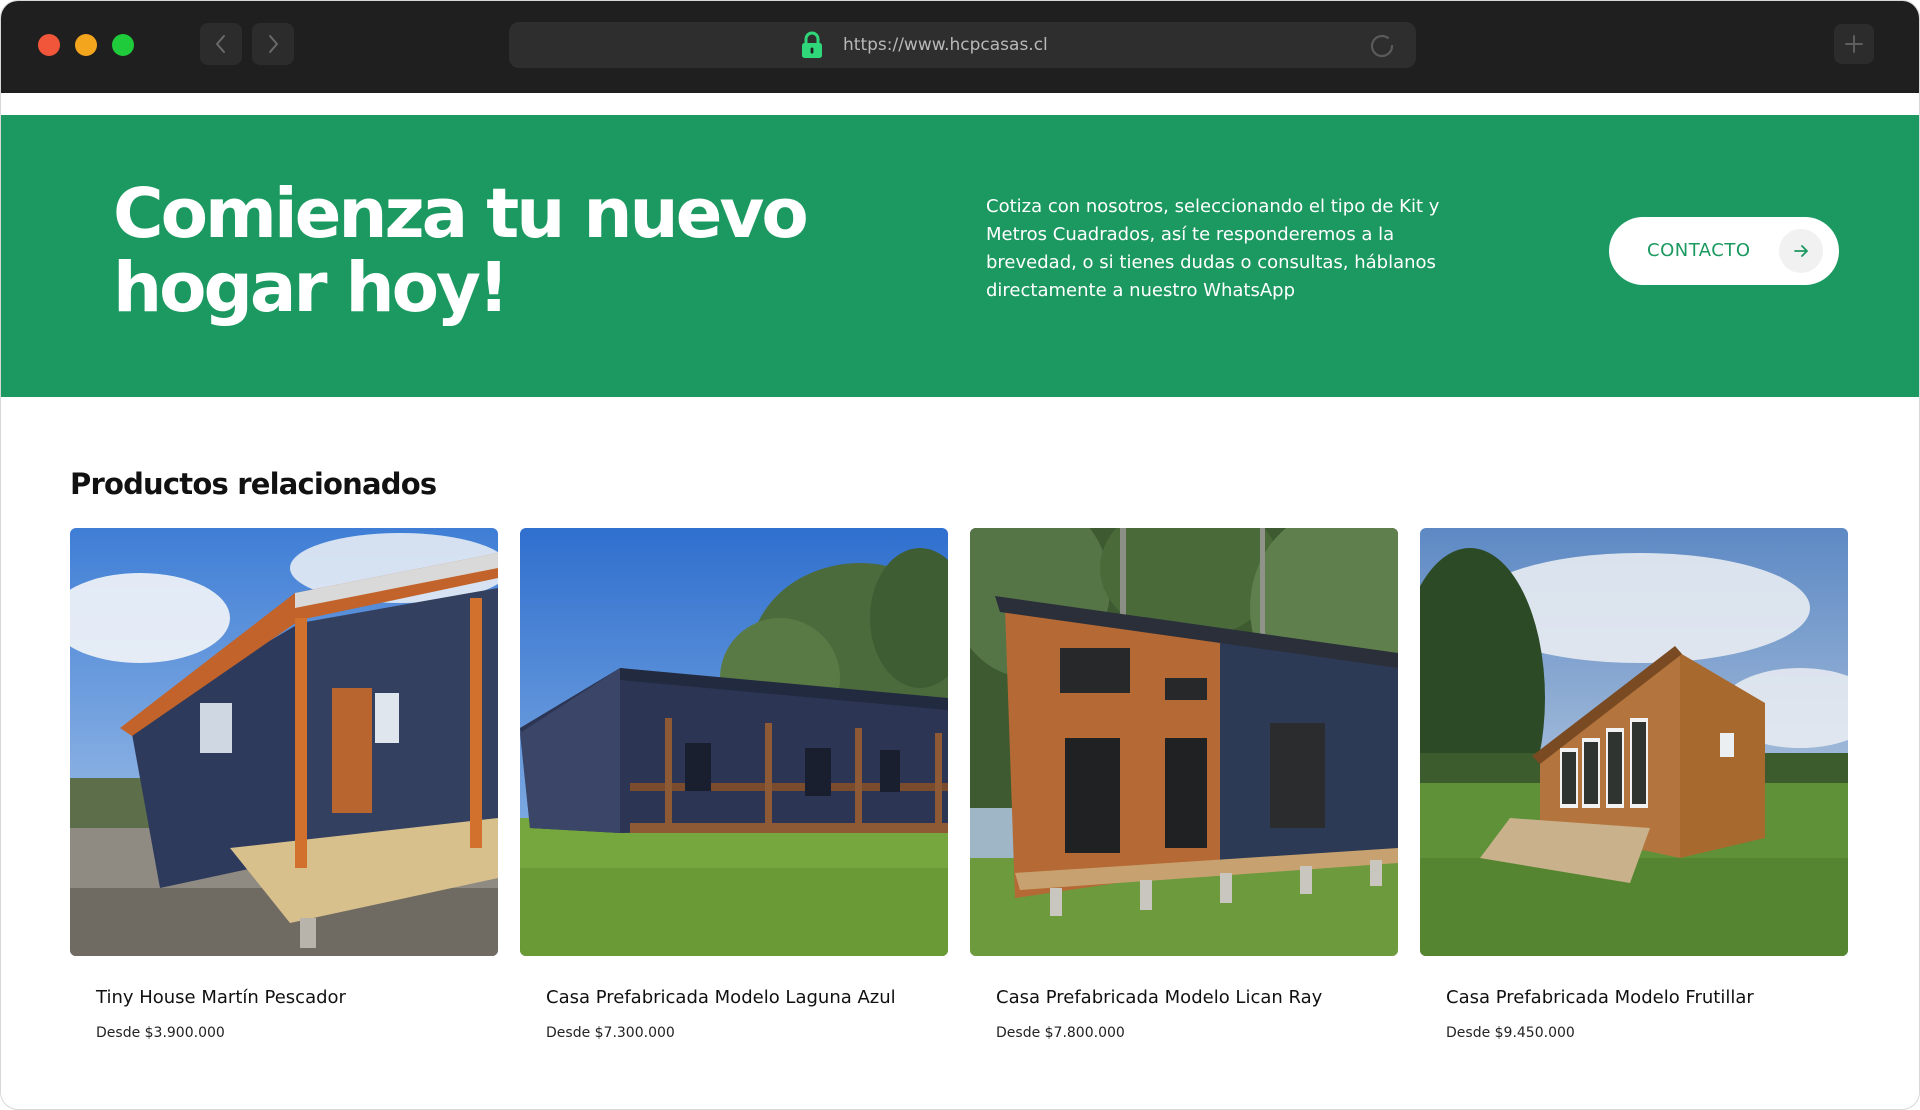 This screenshot has width=1920, height=1110. I want to click on contact-button-label: CONTACTO, so click(1699, 250).